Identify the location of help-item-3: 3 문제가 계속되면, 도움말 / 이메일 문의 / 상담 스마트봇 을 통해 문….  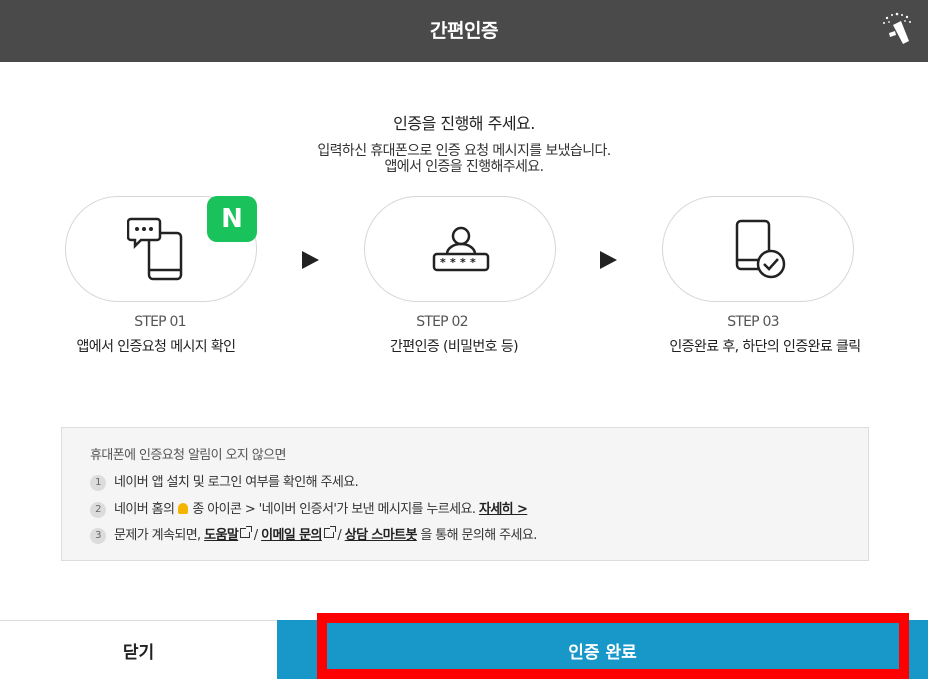
(313, 534).